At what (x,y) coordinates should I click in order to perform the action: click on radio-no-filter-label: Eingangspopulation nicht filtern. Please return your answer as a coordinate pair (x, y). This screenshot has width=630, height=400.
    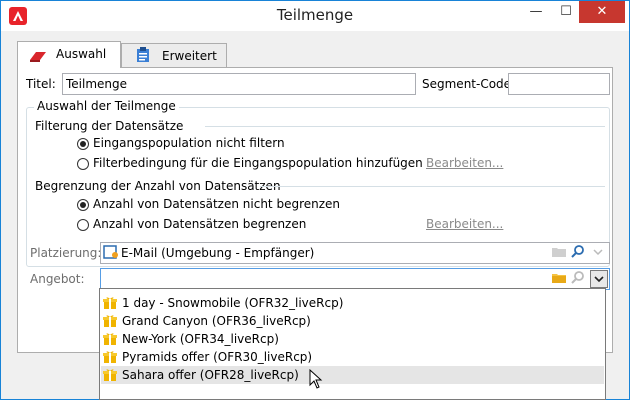
    Looking at the image, I should click on (189, 143).